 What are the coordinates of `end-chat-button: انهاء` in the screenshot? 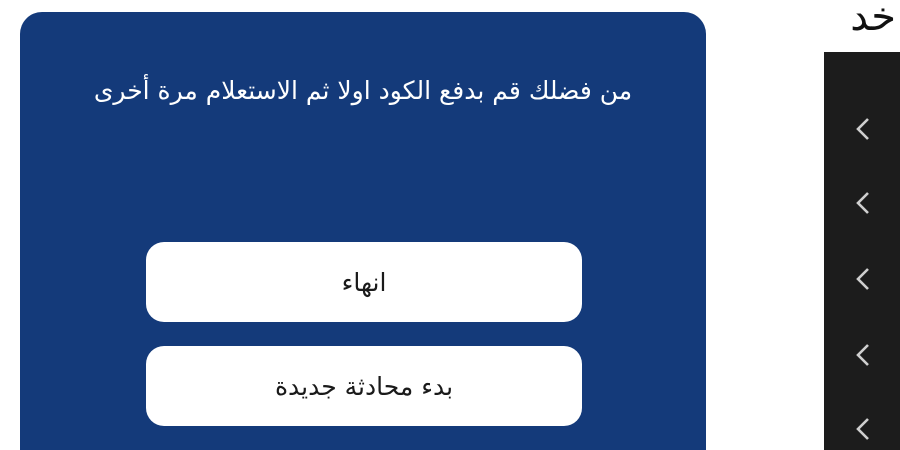 It's located at (364, 282).